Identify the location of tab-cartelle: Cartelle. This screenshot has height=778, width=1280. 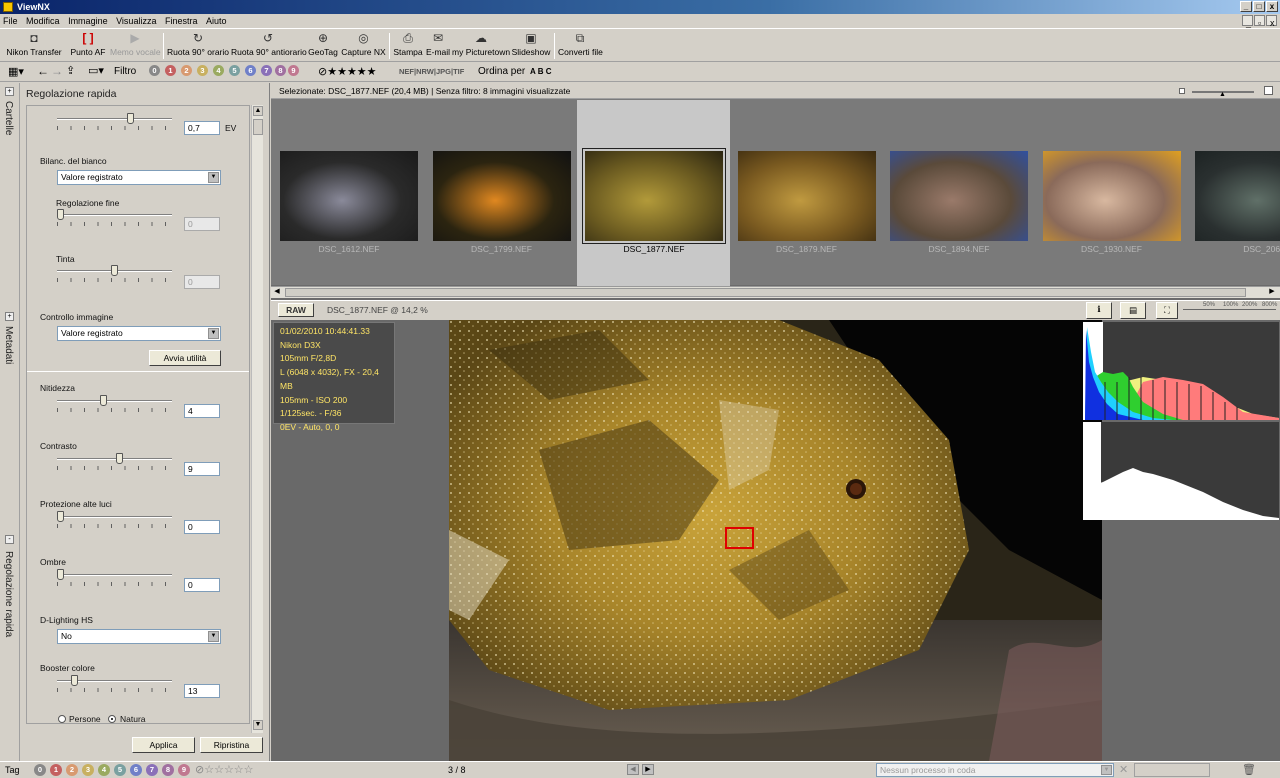
(8, 118).